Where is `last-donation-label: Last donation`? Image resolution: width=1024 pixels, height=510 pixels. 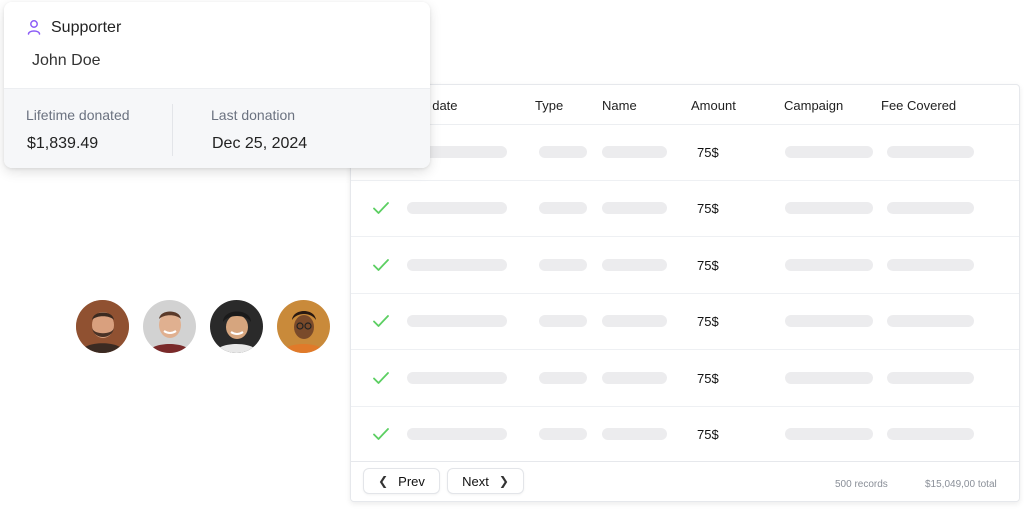 last-donation-label: Last donation is located at coordinates (253, 115).